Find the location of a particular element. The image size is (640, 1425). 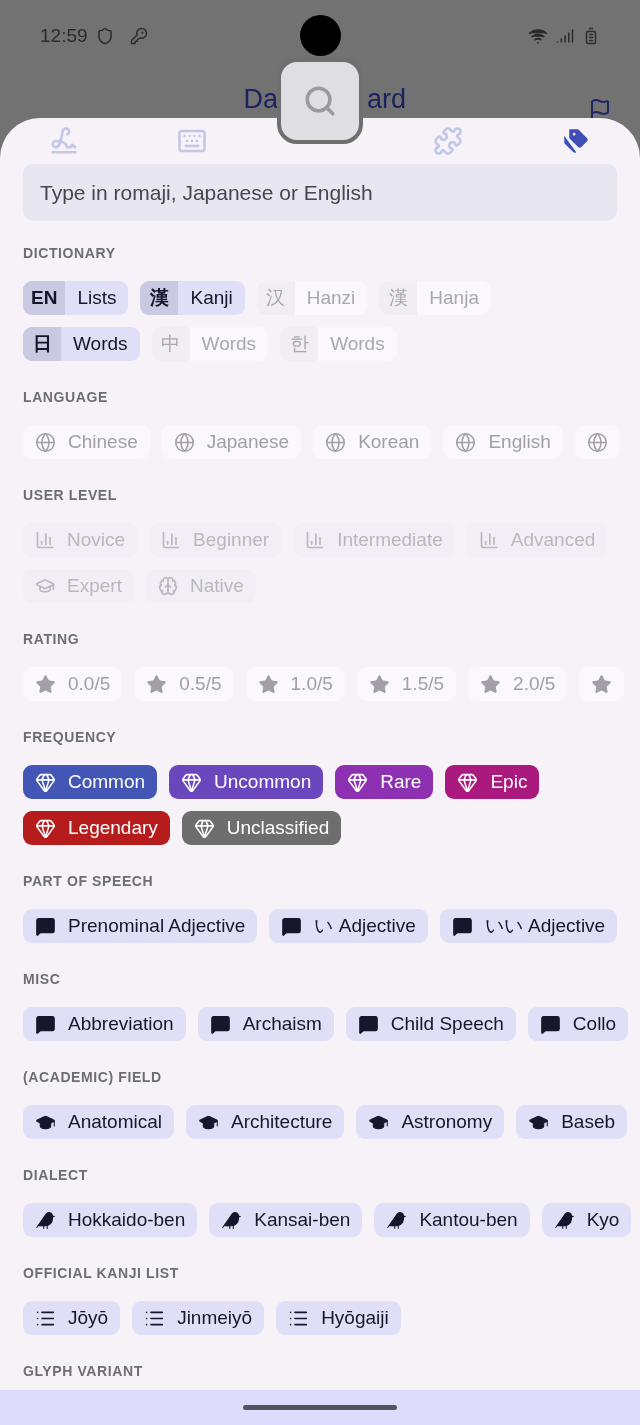

section-title: RATING is located at coordinates (51, 639).